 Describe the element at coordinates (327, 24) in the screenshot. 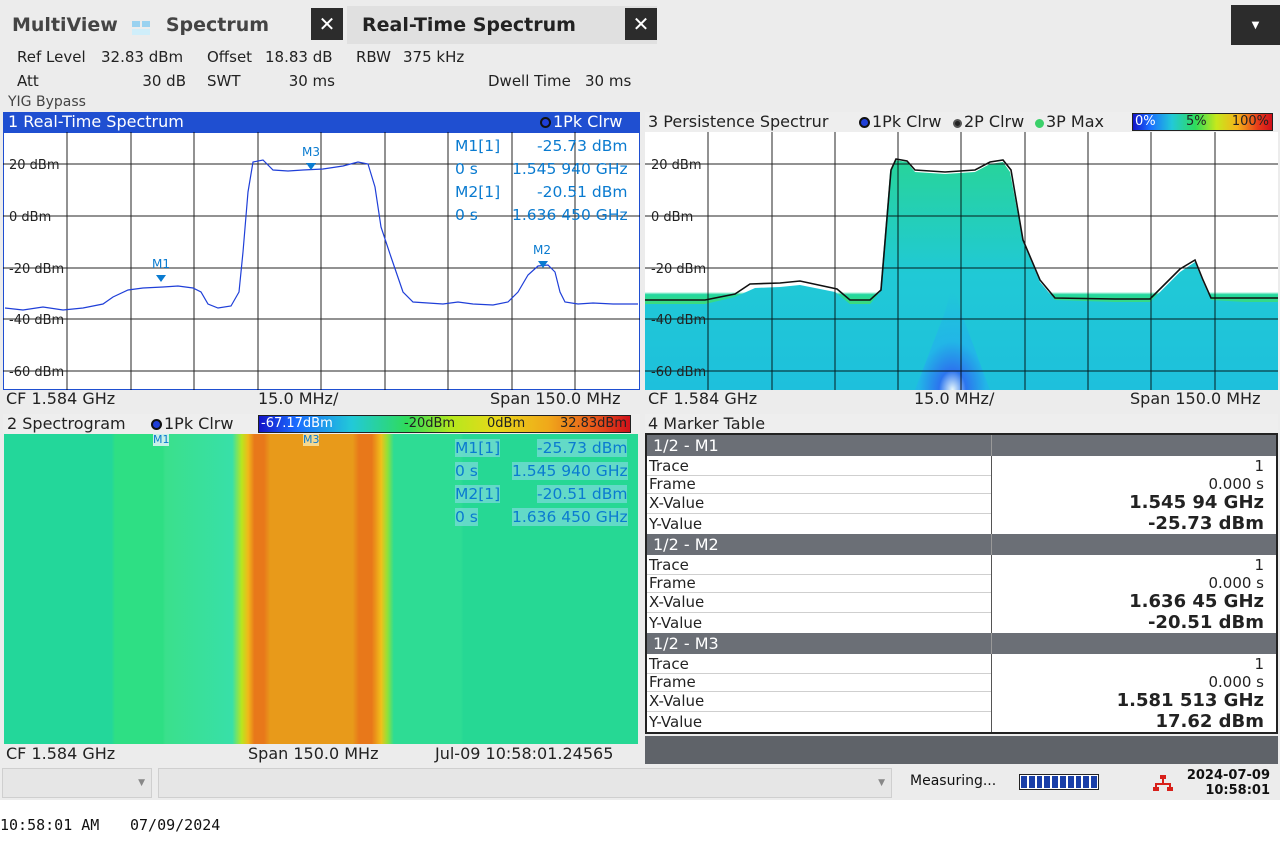

I see `close-spectrum-tab-button: ✕` at that location.